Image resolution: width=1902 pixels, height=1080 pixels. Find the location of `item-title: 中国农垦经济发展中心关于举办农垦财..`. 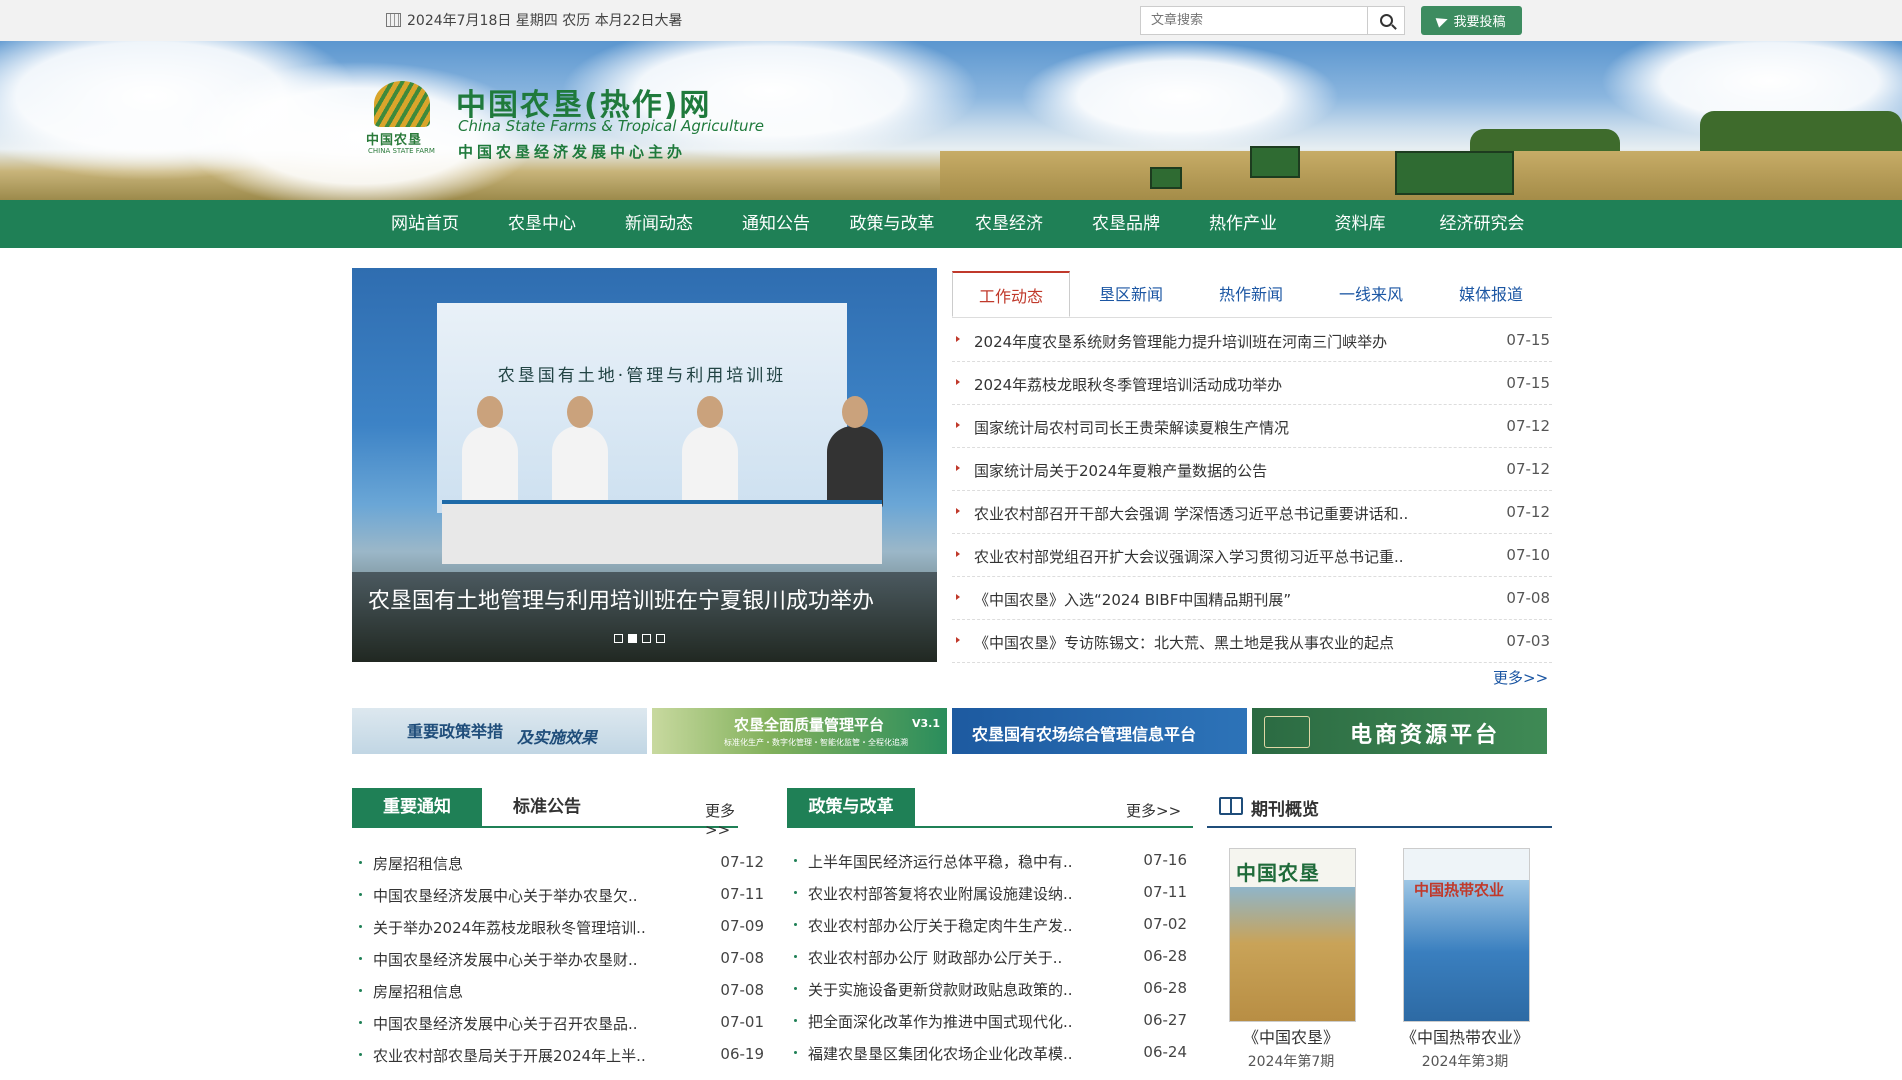

item-title: 中国农垦经济发展中心关于举办农垦财.. is located at coordinates (505, 959).